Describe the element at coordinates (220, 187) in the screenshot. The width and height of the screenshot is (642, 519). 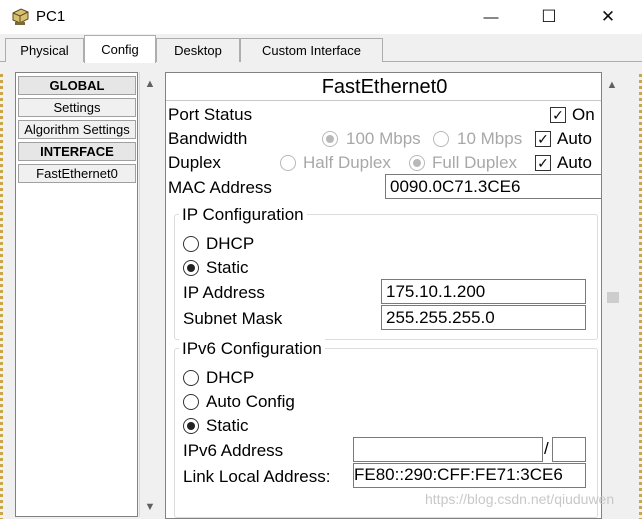
I see `mac-address-label: MAC Address` at that location.